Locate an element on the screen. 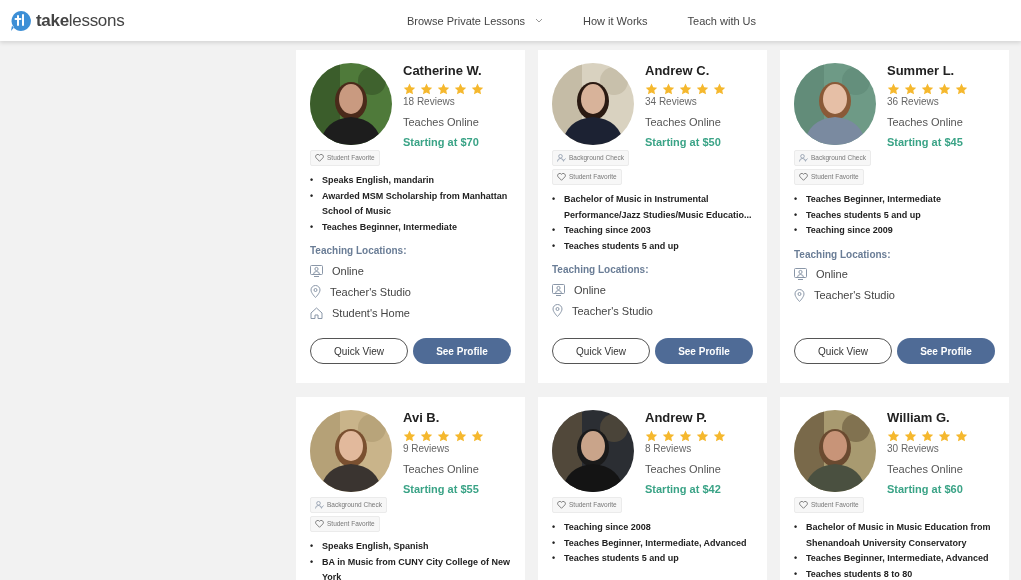 The width and height of the screenshot is (1021, 580). qualification-item: Teaches Beginner, Intermediate is located at coordinates (390, 227).